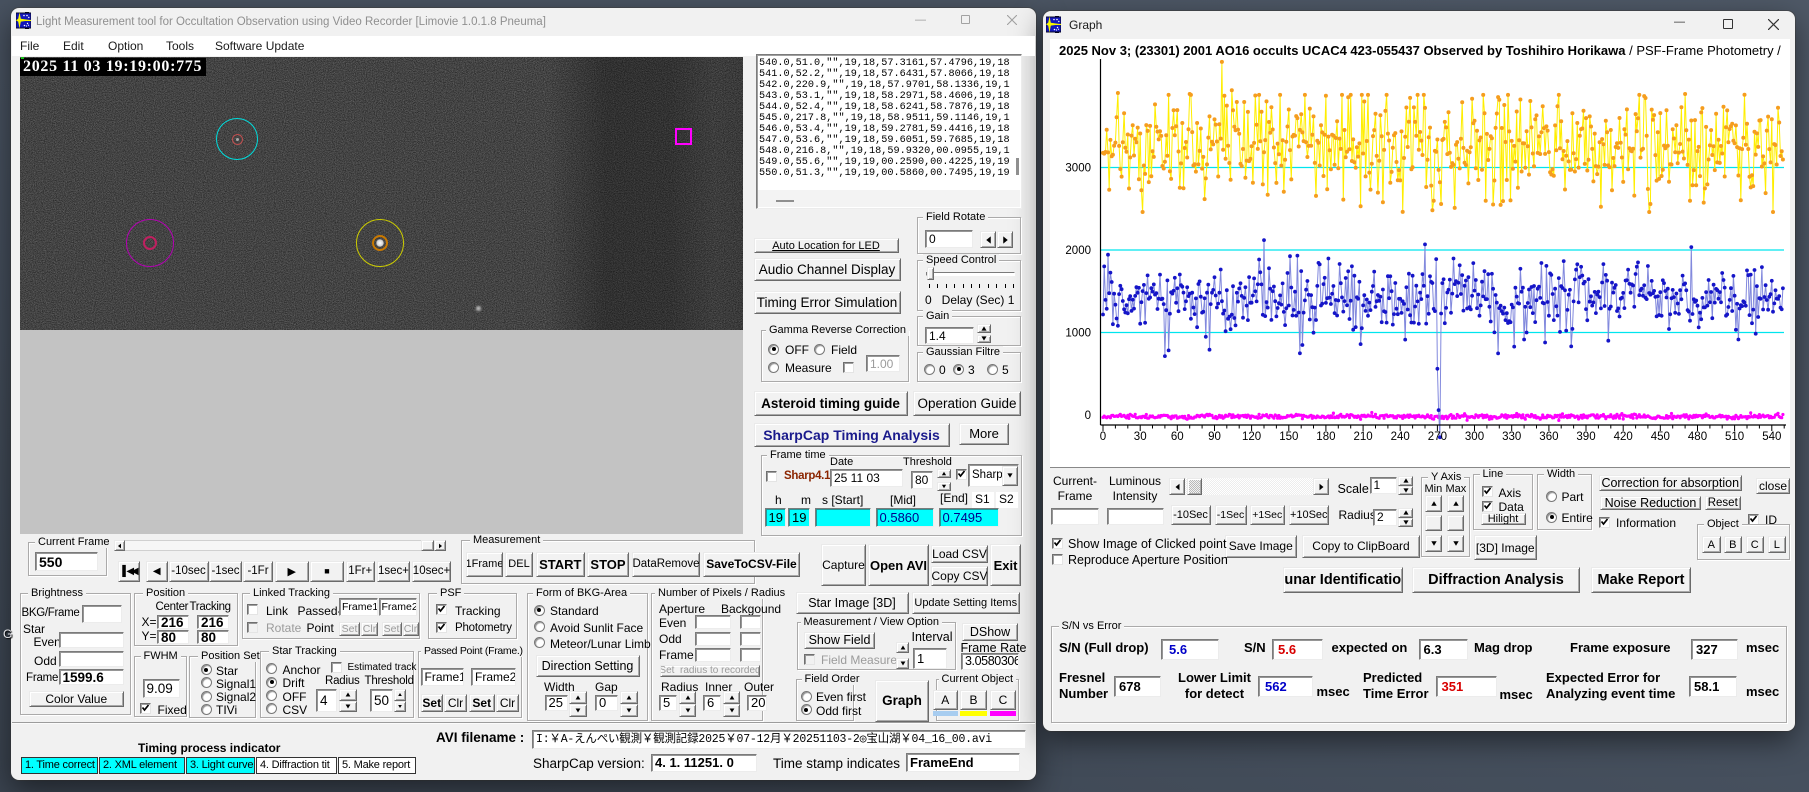 Image resolution: width=1809 pixels, height=792 pixels. What do you see at coordinates (1140, 437) in the screenshot?
I see `svg-text: 30` at bounding box center [1140, 437].